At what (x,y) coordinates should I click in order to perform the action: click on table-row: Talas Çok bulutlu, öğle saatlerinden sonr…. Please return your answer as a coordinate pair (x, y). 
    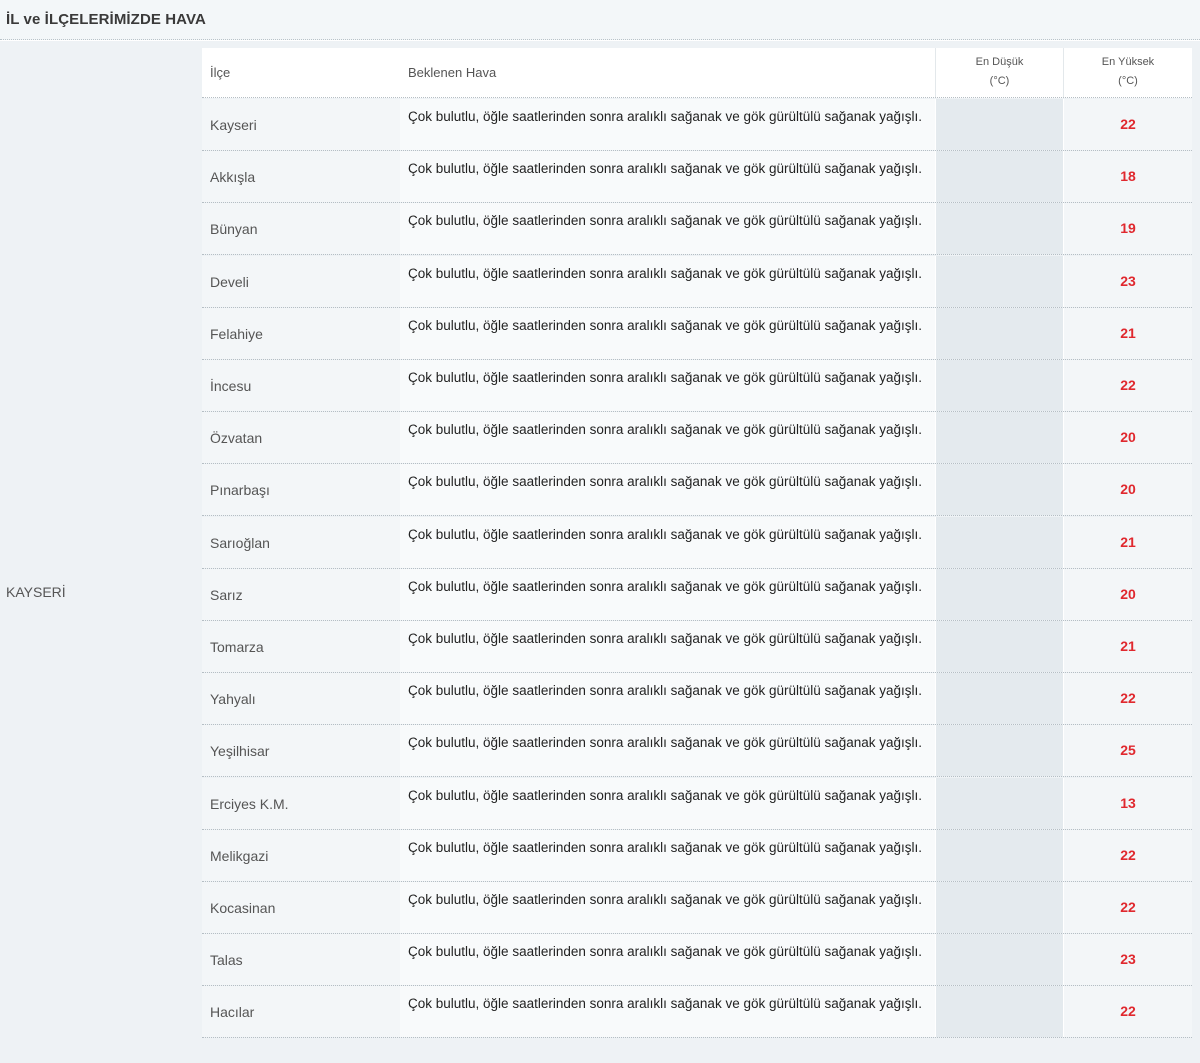
    Looking at the image, I should click on (697, 960).